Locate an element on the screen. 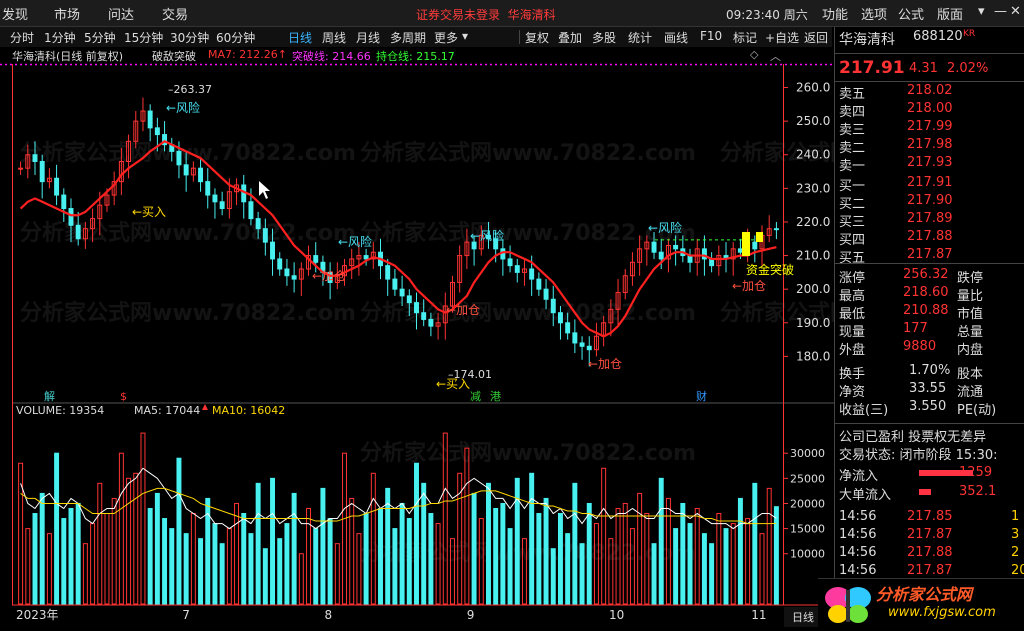  stat-label: 量比 is located at coordinates (970, 296).